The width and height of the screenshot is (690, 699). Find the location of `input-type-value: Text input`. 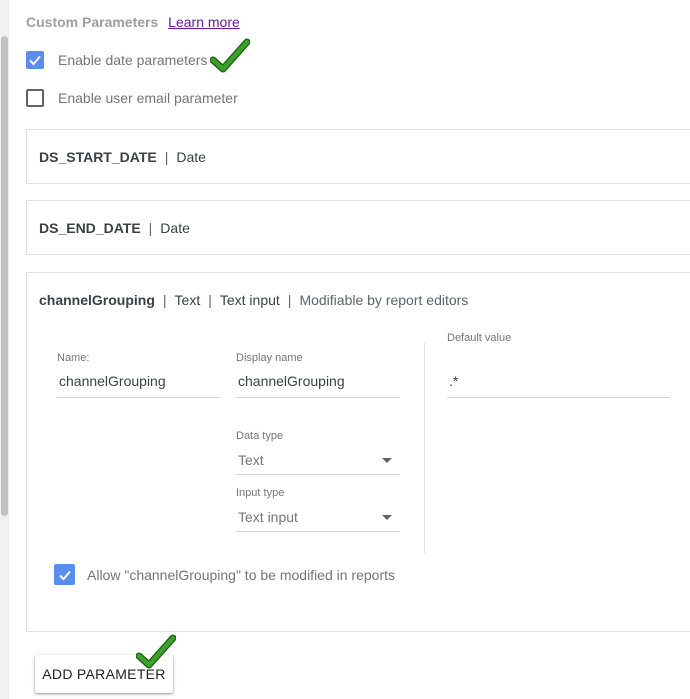

input-type-value: Text input is located at coordinates (268, 517).